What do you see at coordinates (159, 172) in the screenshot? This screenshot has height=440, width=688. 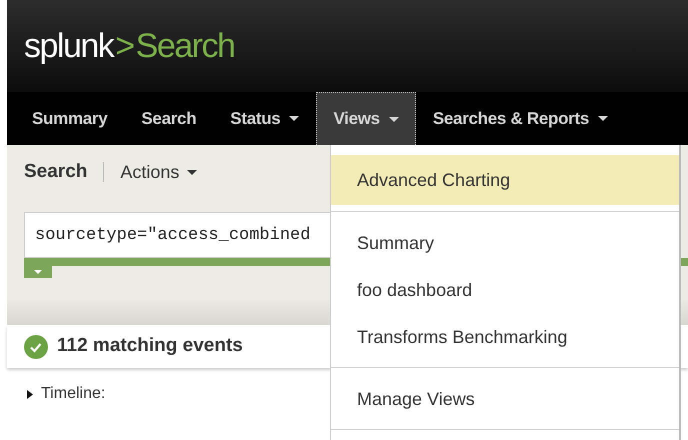 I see `actions-menu: Actions` at bounding box center [159, 172].